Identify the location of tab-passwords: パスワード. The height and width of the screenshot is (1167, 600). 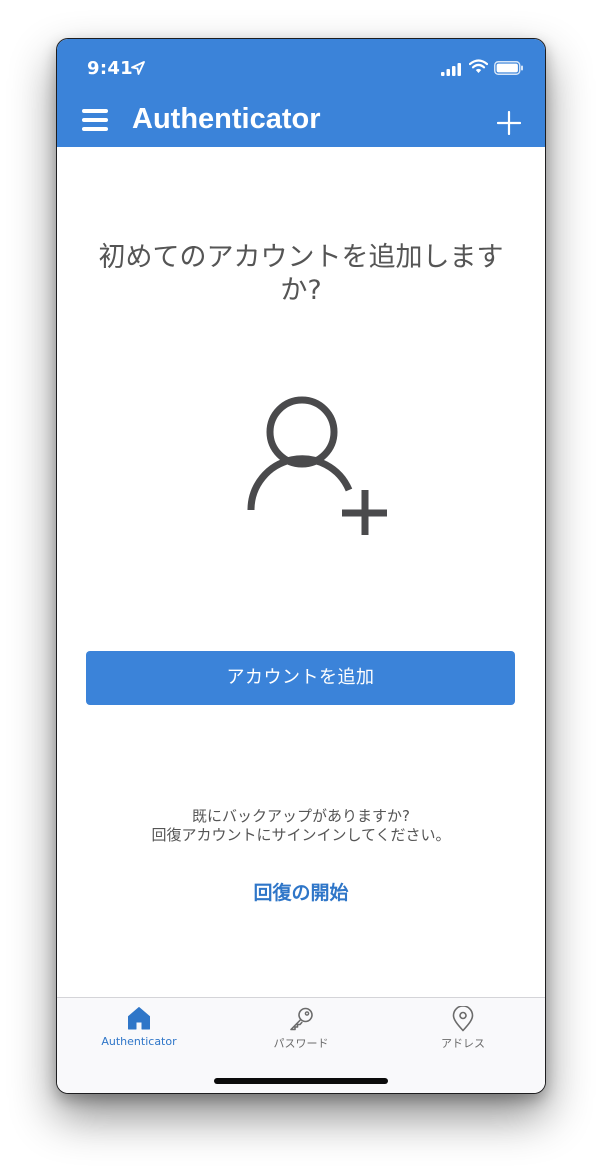
(301, 1028).